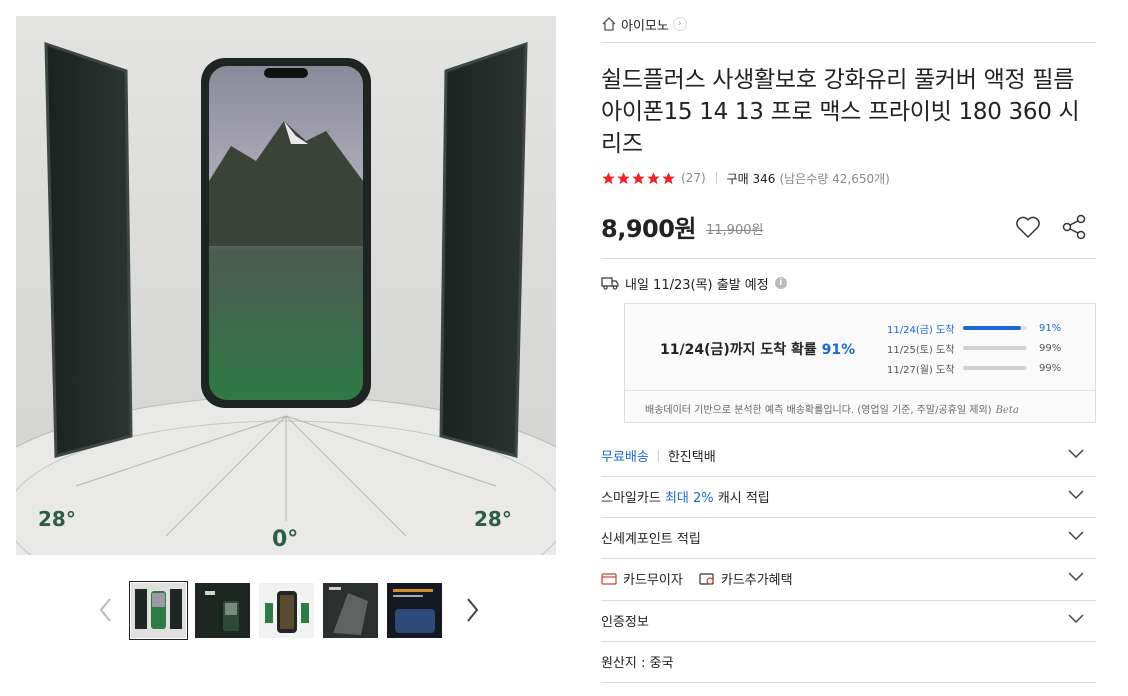 Image resolution: width=1128 pixels, height=696 pixels. Describe the element at coordinates (834, 178) in the screenshot. I see `remaining-stock: (남은수량 42,650개)` at that location.